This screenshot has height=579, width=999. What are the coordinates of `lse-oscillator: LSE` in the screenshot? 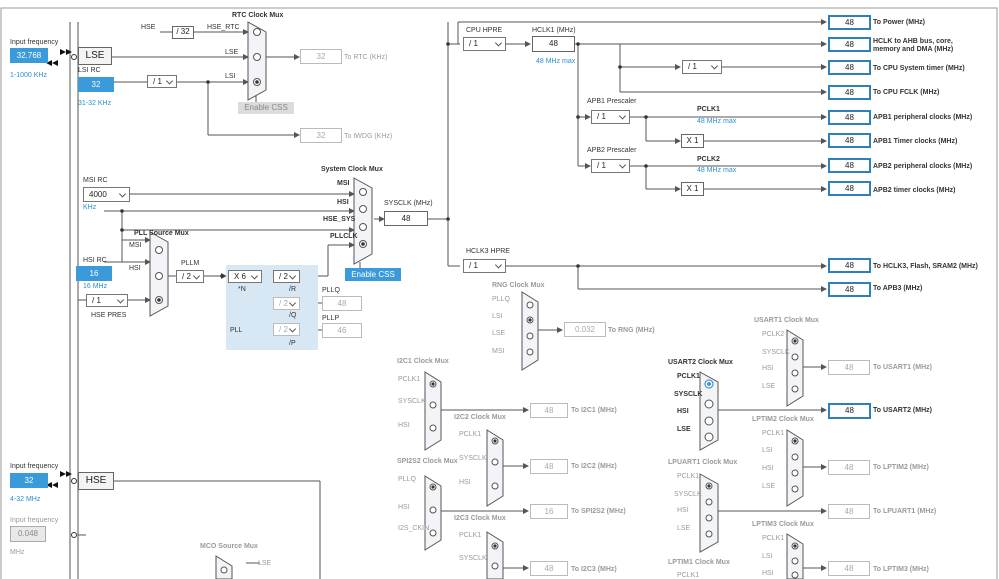 It's located at (95, 56).